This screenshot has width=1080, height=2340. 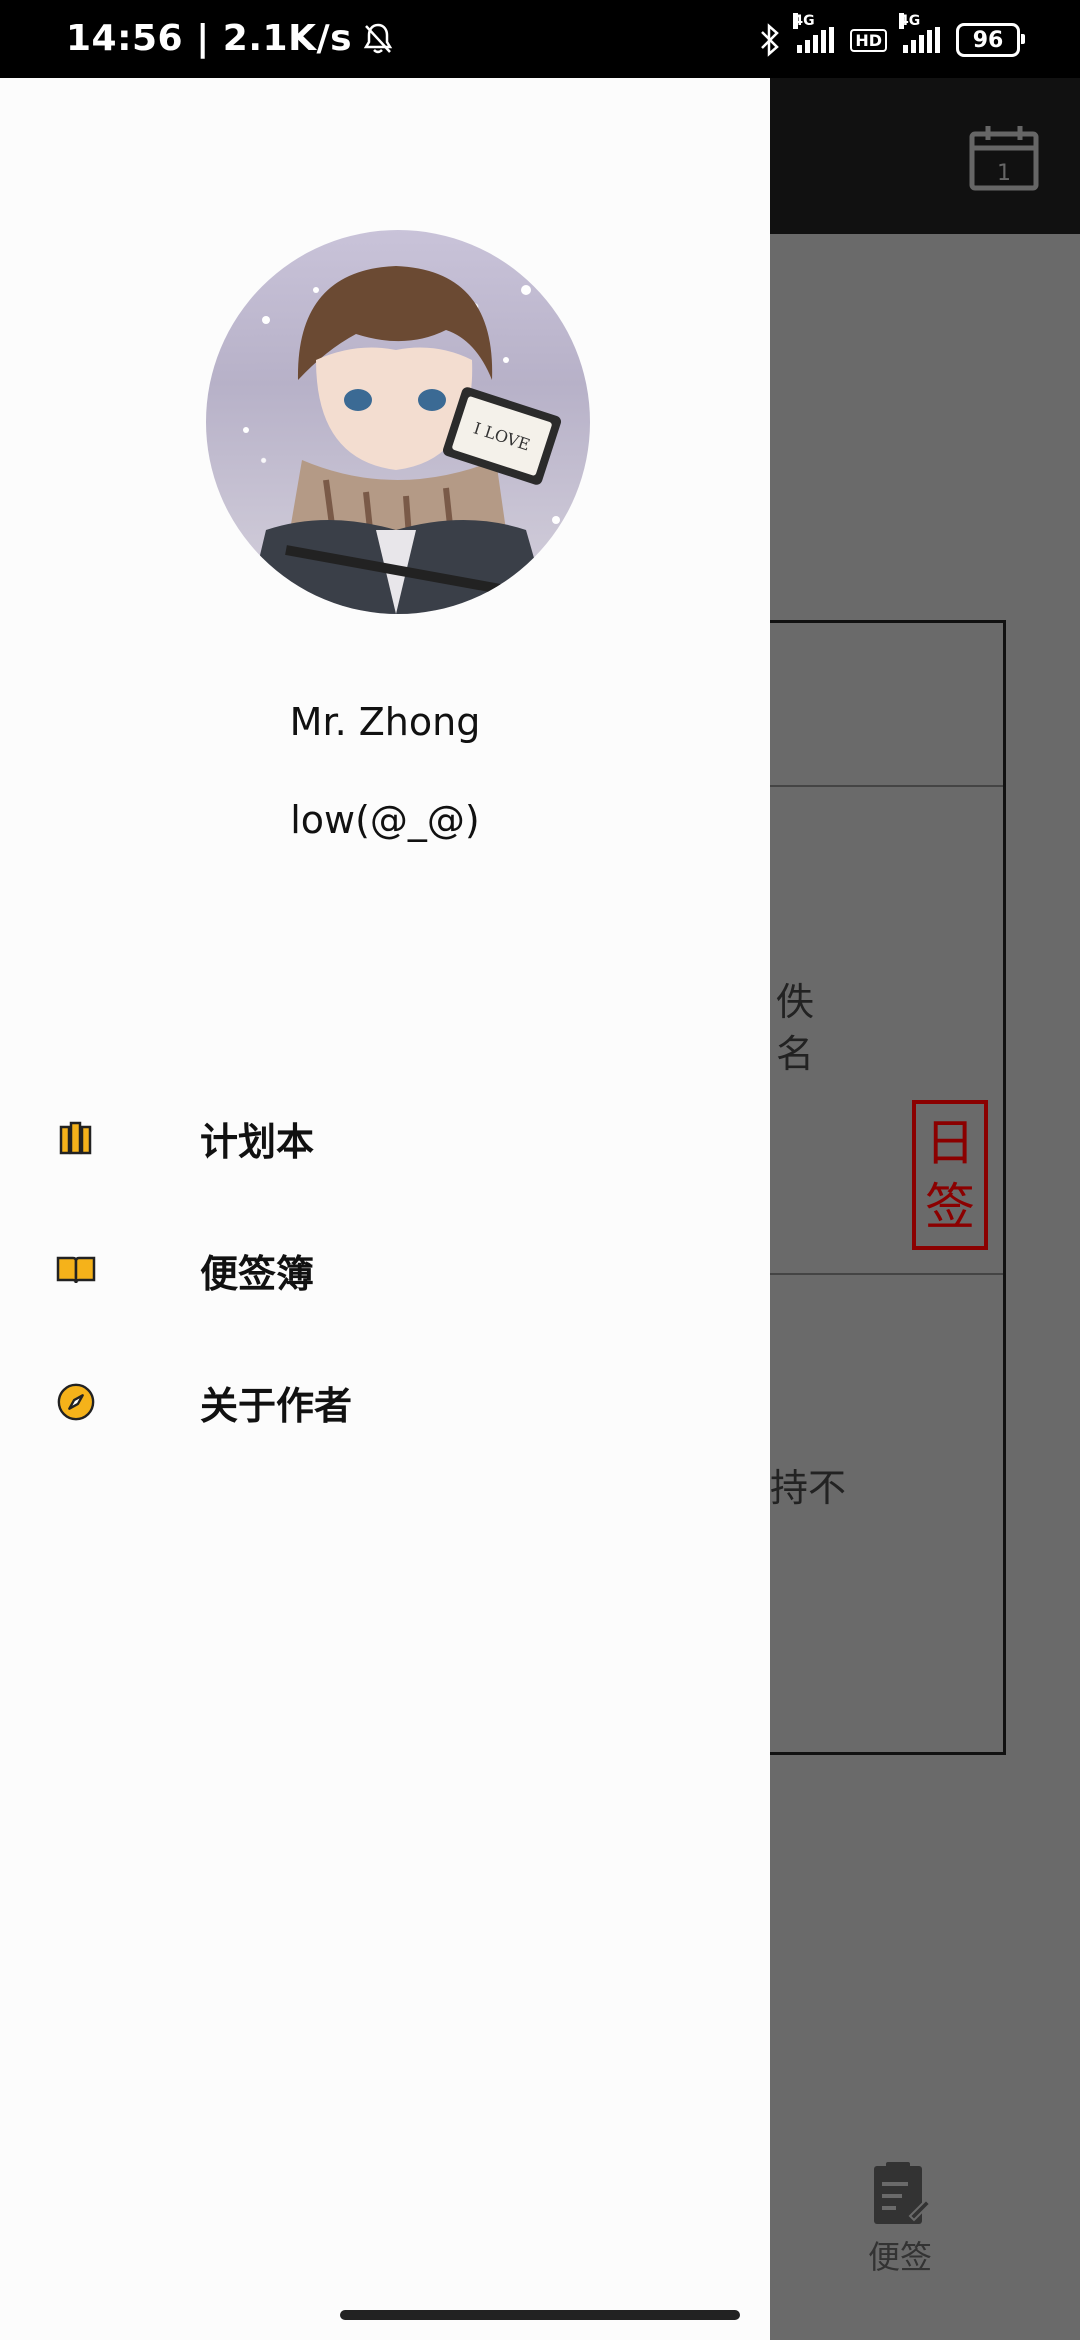 I want to click on status-time-speed: 14:56 | 2.1K/s, so click(x=230, y=38).